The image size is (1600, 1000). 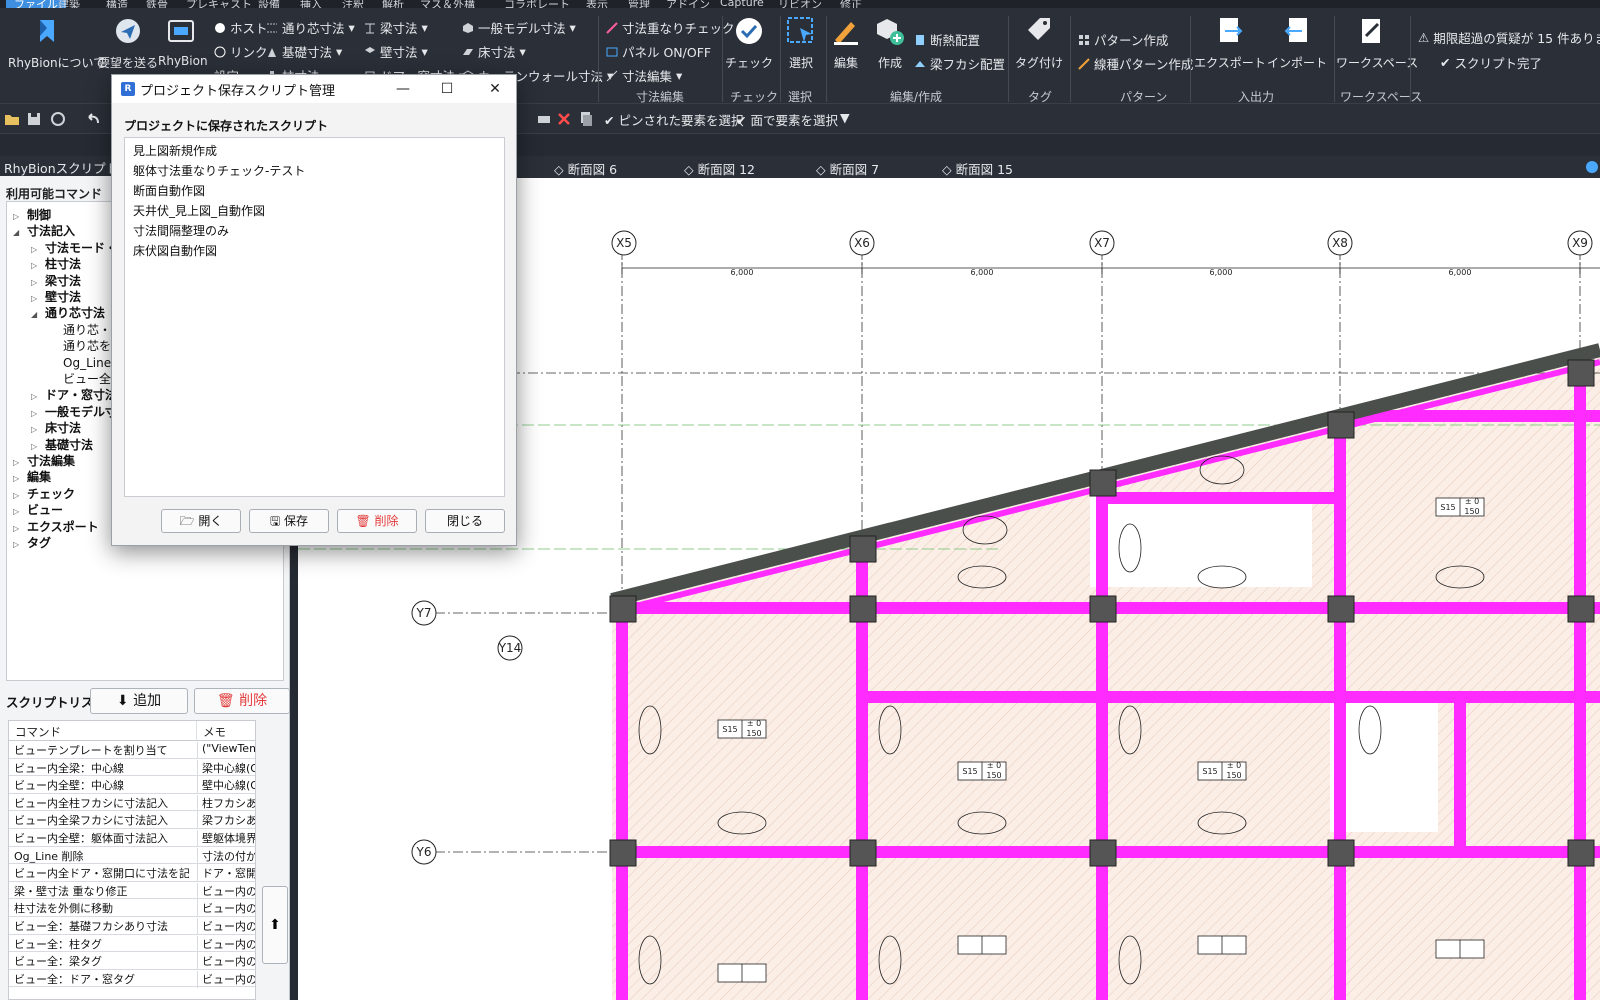 I want to click on undo-icon, so click(x=94, y=119).